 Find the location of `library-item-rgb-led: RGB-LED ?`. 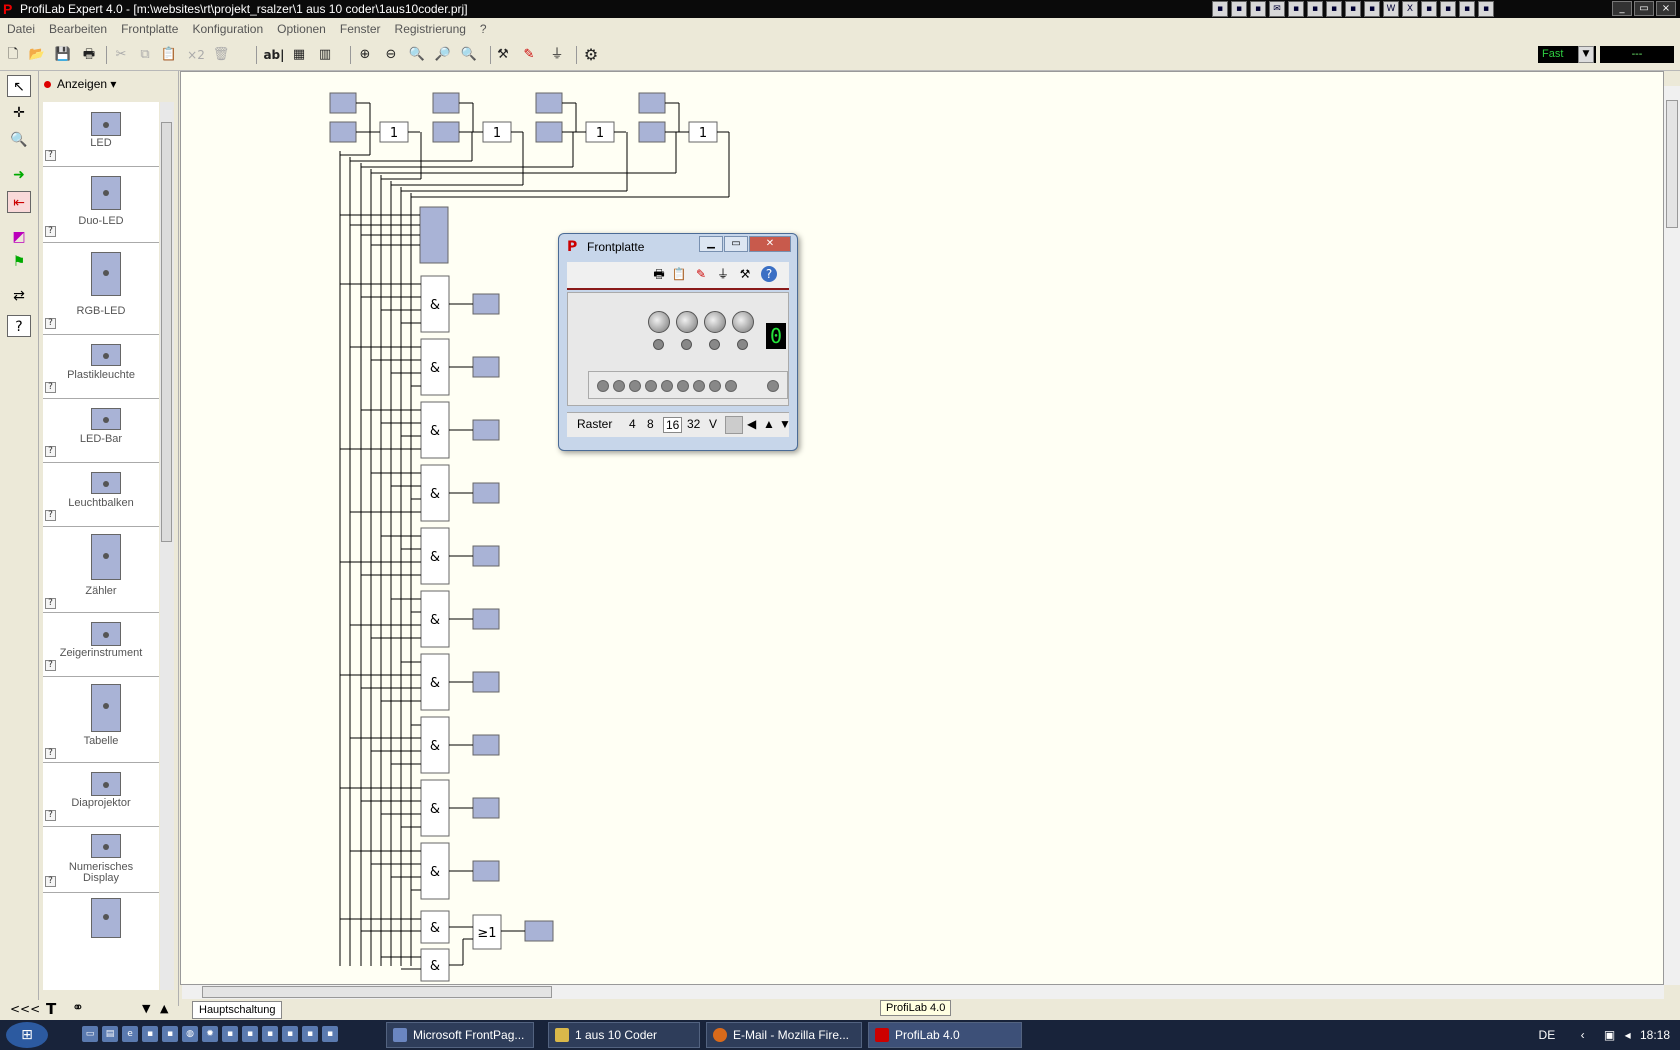

library-item-rgb-led: RGB-LED ? is located at coordinates (101, 288).